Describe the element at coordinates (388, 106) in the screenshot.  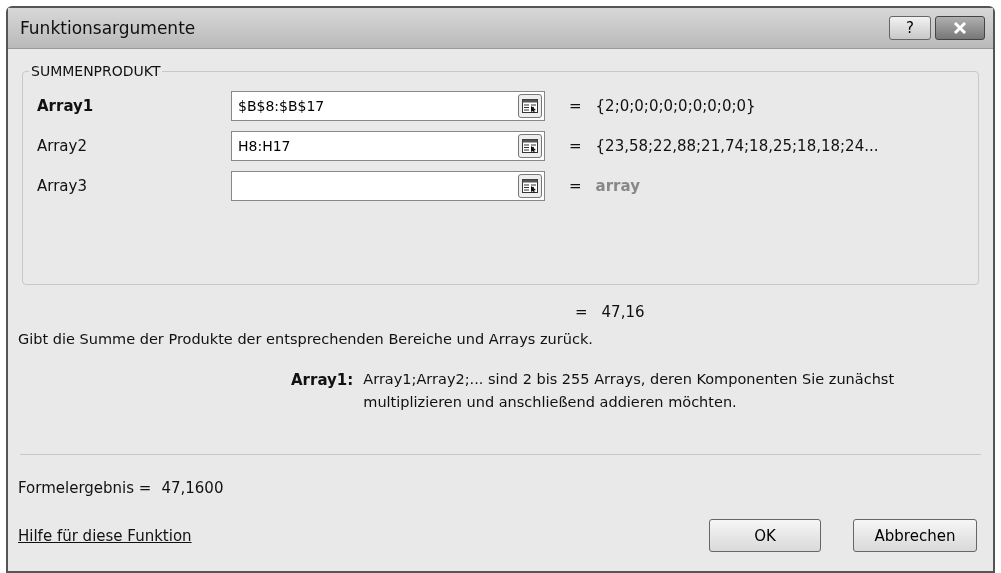
I see `argument-field: $B$8:$B$17` at that location.